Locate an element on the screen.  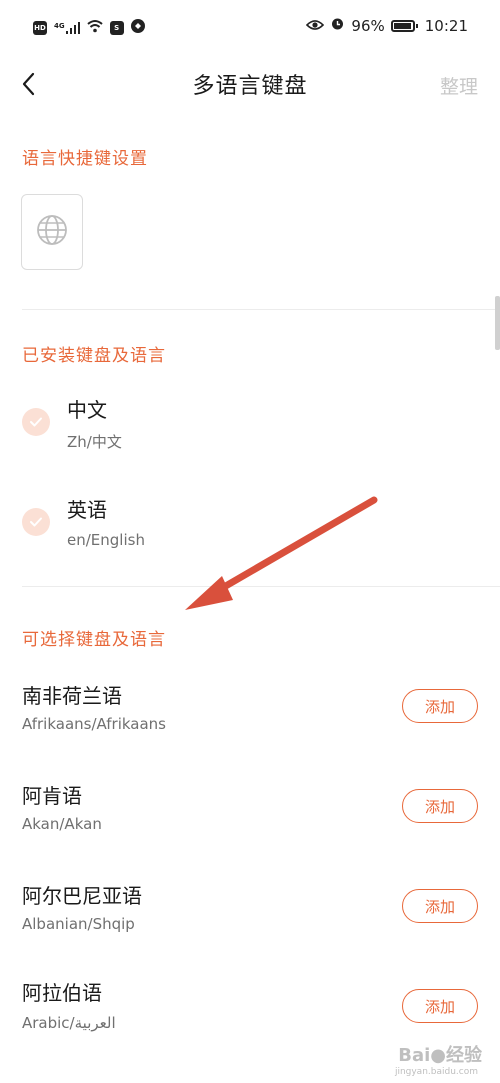
eye-icon is located at coordinates (315, 26).